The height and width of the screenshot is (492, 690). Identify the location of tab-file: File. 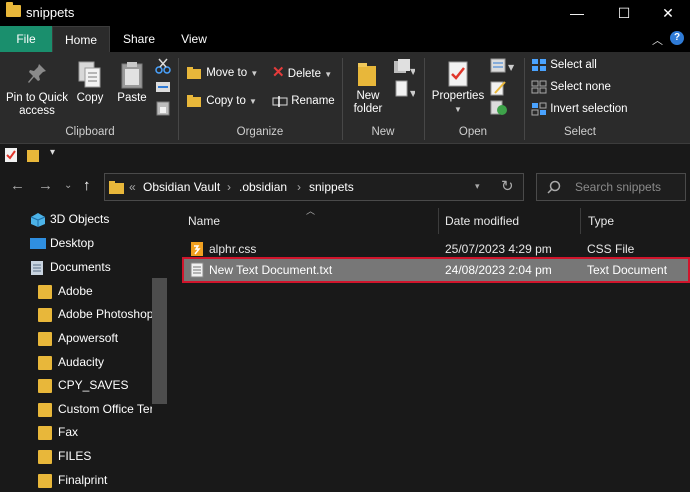
(26, 39).